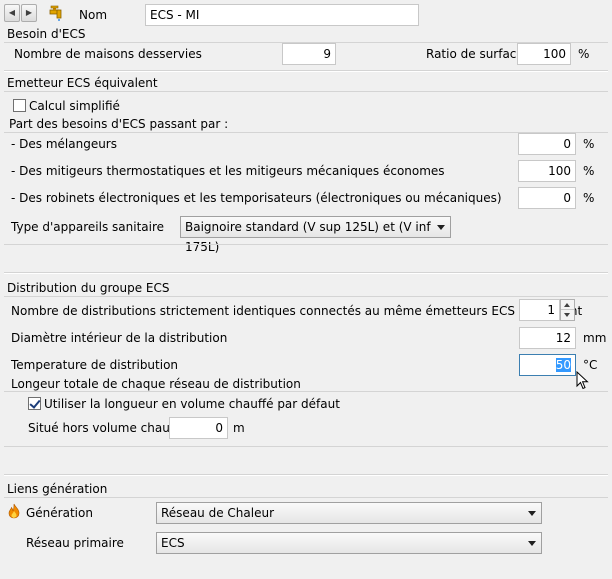 Image resolution: width=612 pixels, height=579 pixels. What do you see at coordinates (547, 171) in the screenshot?
I see `mitigeurs-input: 100` at bounding box center [547, 171].